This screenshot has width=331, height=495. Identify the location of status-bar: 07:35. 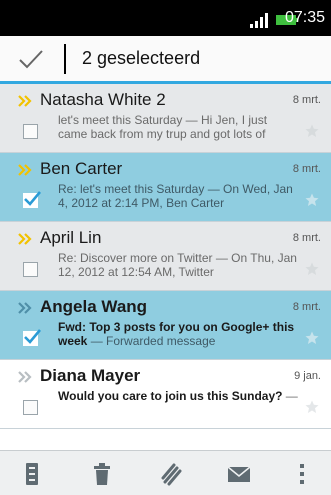
(165, 18).